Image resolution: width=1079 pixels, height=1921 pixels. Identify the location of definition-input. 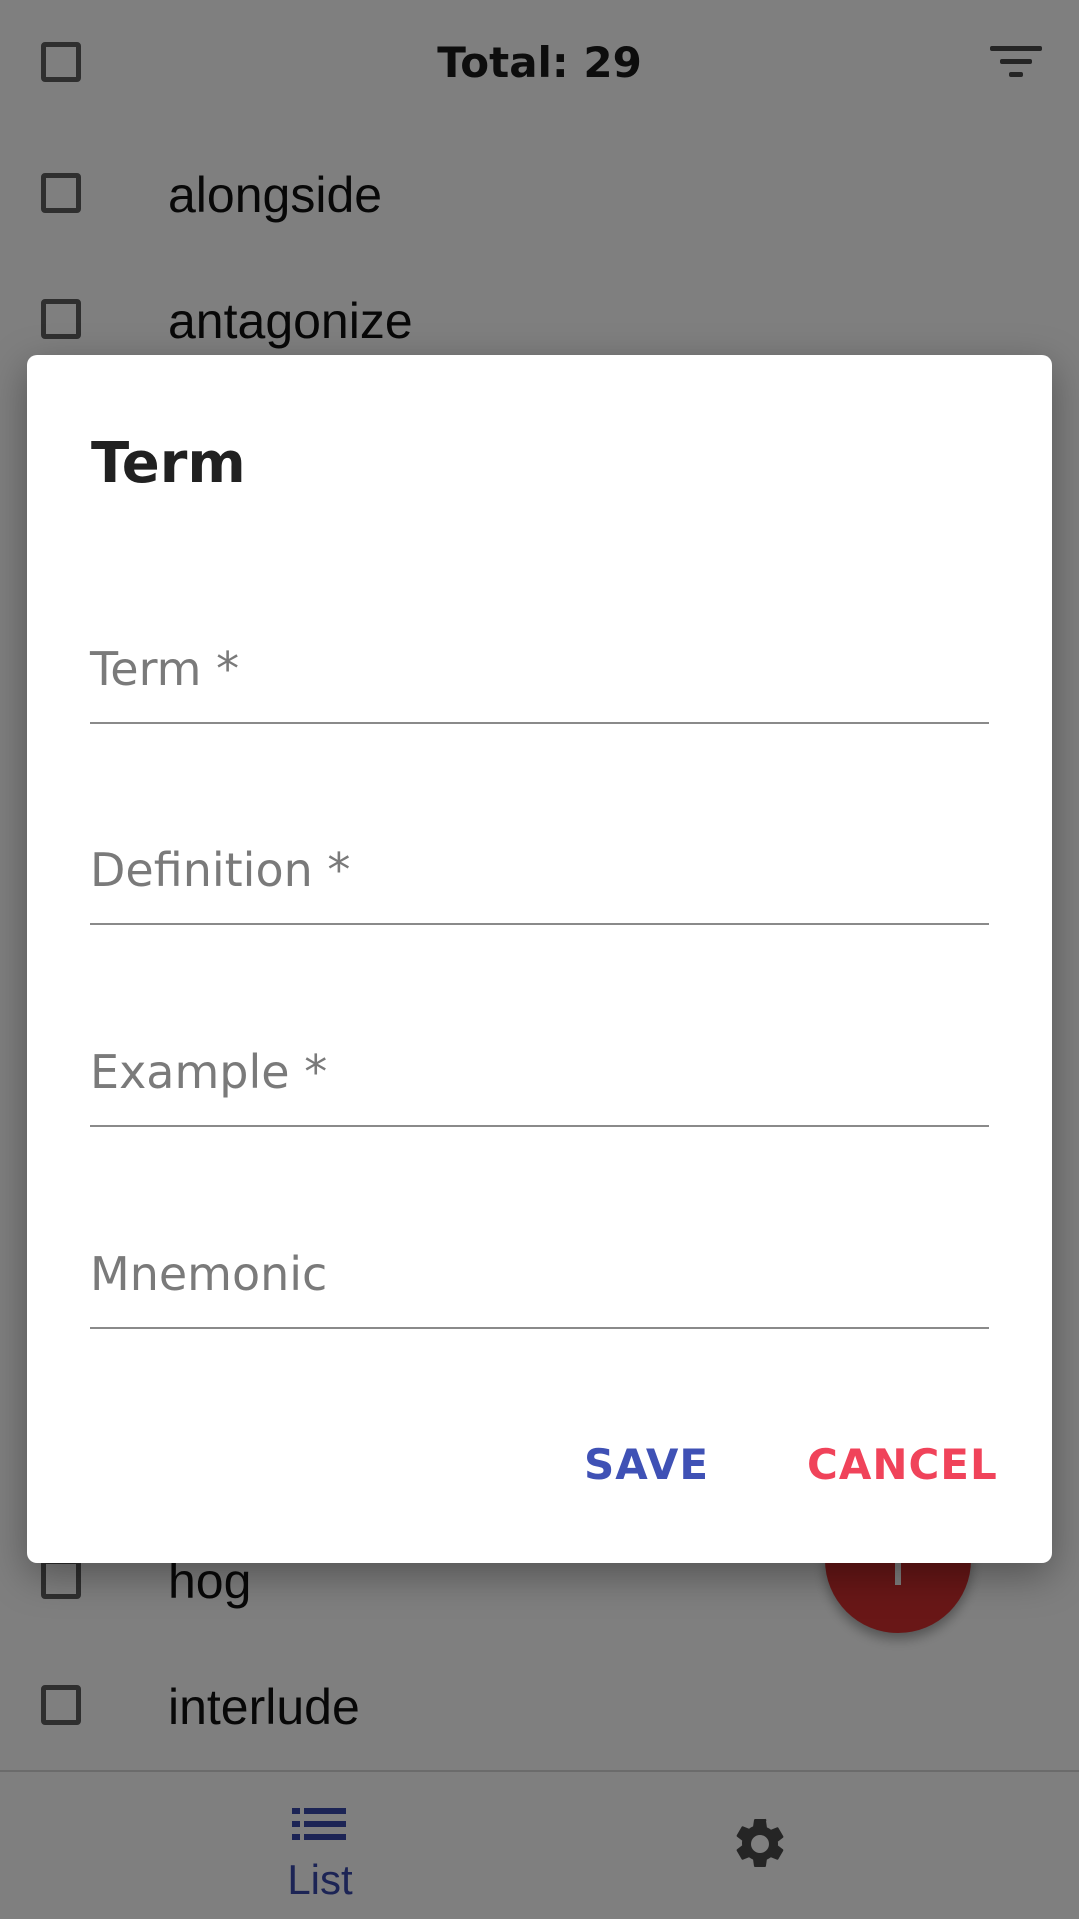
(539, 873).